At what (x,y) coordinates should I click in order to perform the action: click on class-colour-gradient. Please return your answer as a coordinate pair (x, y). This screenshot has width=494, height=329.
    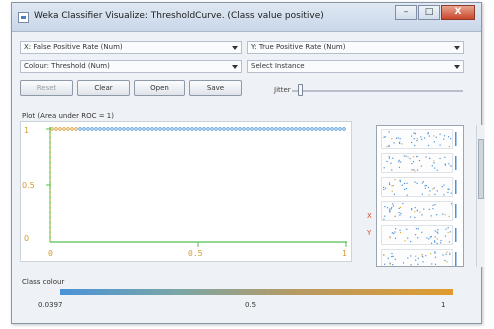
    Looking at the image, I should click on (256, 292).